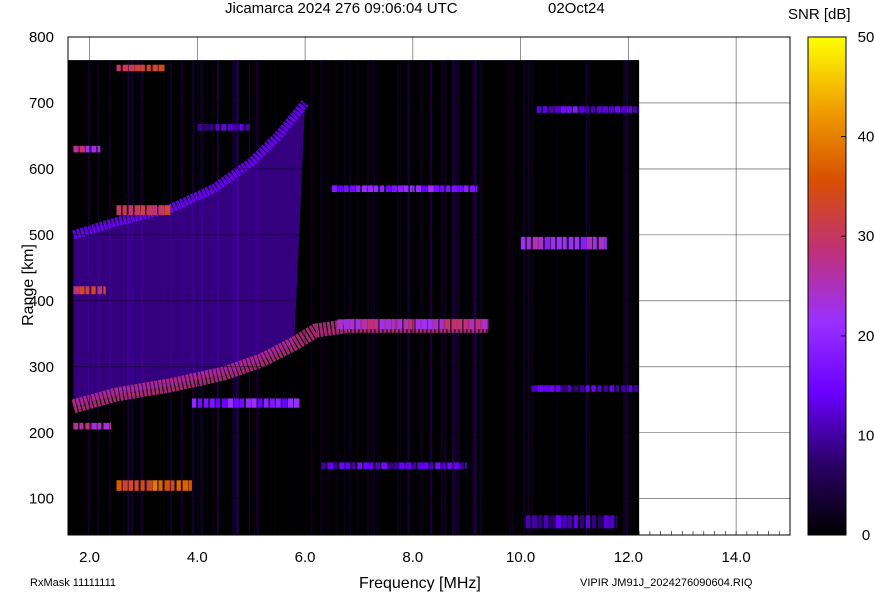  What do you see at coordinates (41, 169) in the screenshot?
I see `y-tick-label: 600` at bounding box center [41, 169].